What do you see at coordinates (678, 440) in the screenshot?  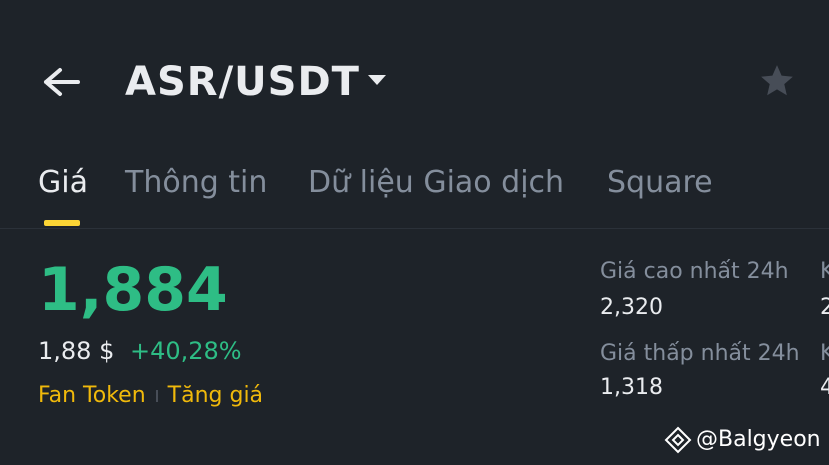 I see `binance-diamond-icon` at bounding box center [678, 440].